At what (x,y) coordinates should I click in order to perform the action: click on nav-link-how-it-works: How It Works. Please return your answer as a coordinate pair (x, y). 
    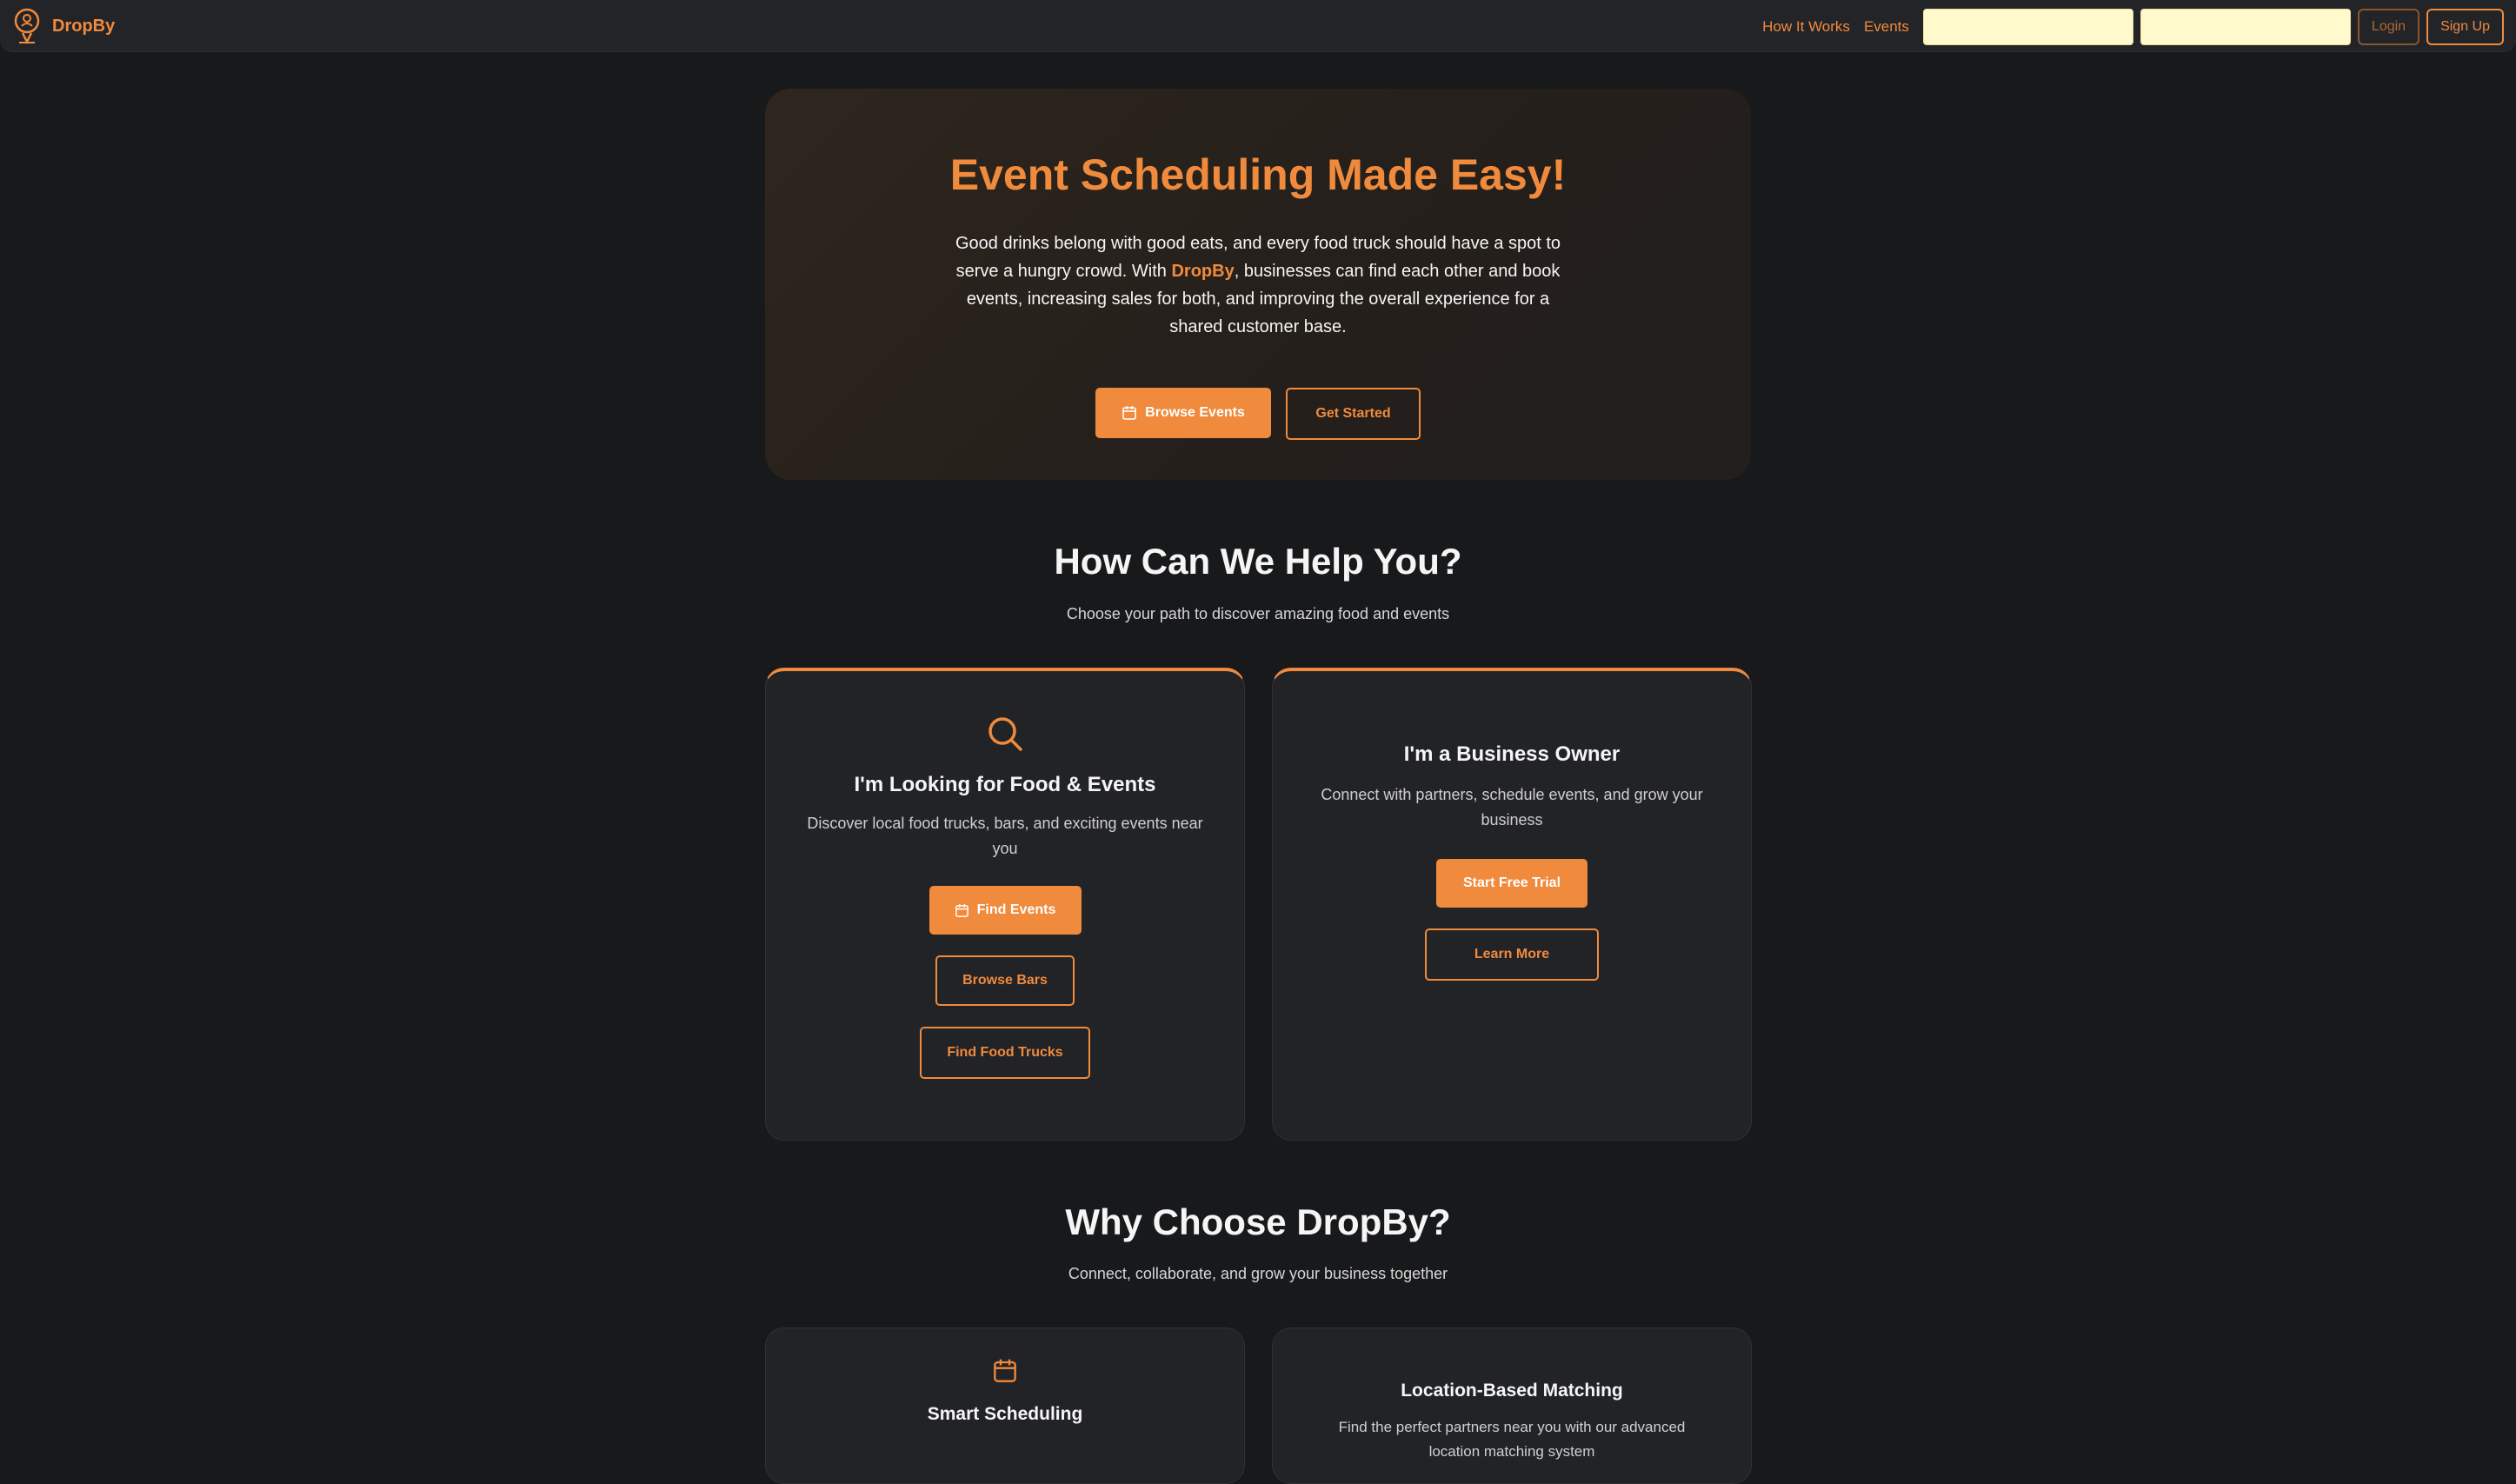
    Looking at the image, I should click on (1806, 27).